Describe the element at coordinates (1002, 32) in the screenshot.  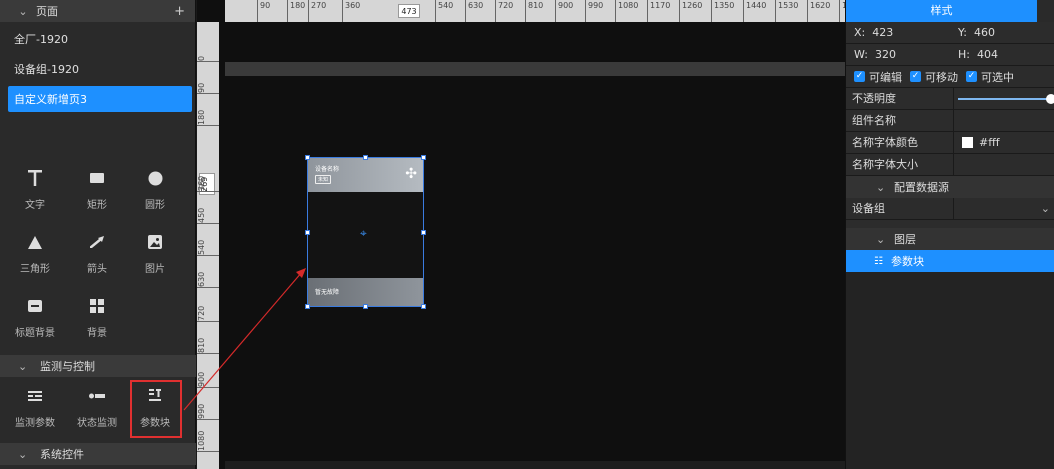
I see `y-field: Y: 460` at that location.